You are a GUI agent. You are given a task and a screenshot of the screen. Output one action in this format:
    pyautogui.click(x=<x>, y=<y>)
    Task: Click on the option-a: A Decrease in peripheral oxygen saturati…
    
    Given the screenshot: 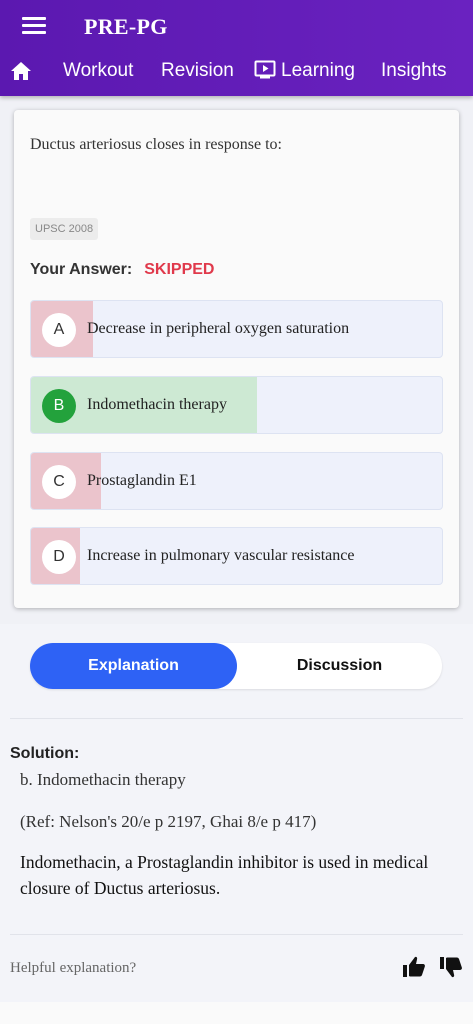 What is the action you would take?
    pyautogui.click(x=236, y=329)
    